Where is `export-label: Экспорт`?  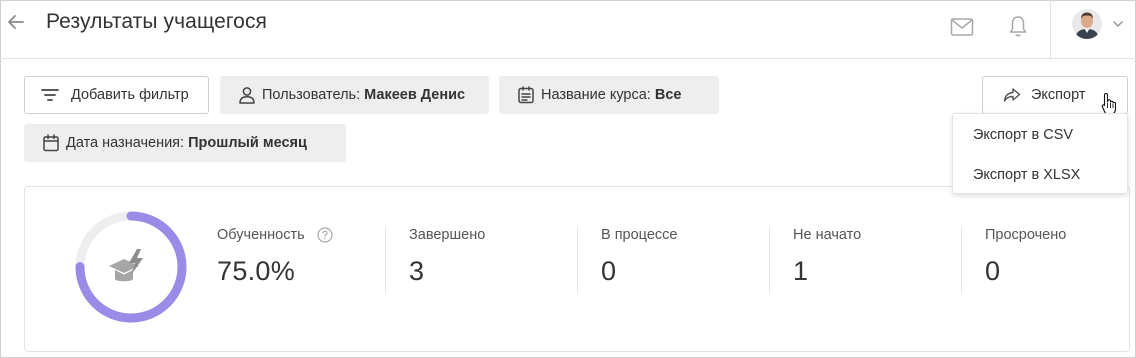
export-label: Экспорт is located at coordinates (1058, 95).